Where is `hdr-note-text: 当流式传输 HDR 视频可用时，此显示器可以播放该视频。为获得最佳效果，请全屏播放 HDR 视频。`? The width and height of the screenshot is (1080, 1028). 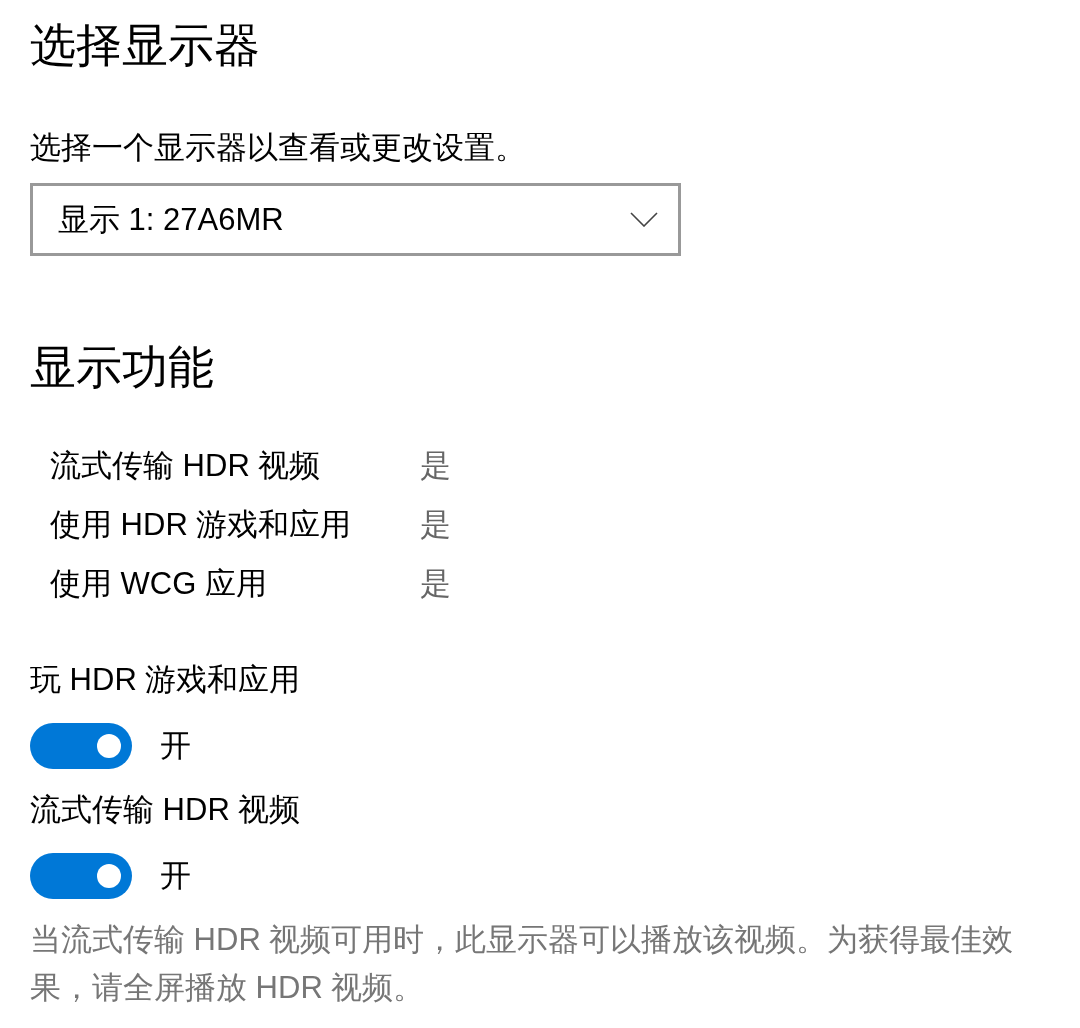 hdr-note-text: 当流式传输 HDR 视频可用时，此显示器可以播放该视频。为获得最佳效果，请全屏播放 HDR 视频。 is located at coordinates (522, 964).